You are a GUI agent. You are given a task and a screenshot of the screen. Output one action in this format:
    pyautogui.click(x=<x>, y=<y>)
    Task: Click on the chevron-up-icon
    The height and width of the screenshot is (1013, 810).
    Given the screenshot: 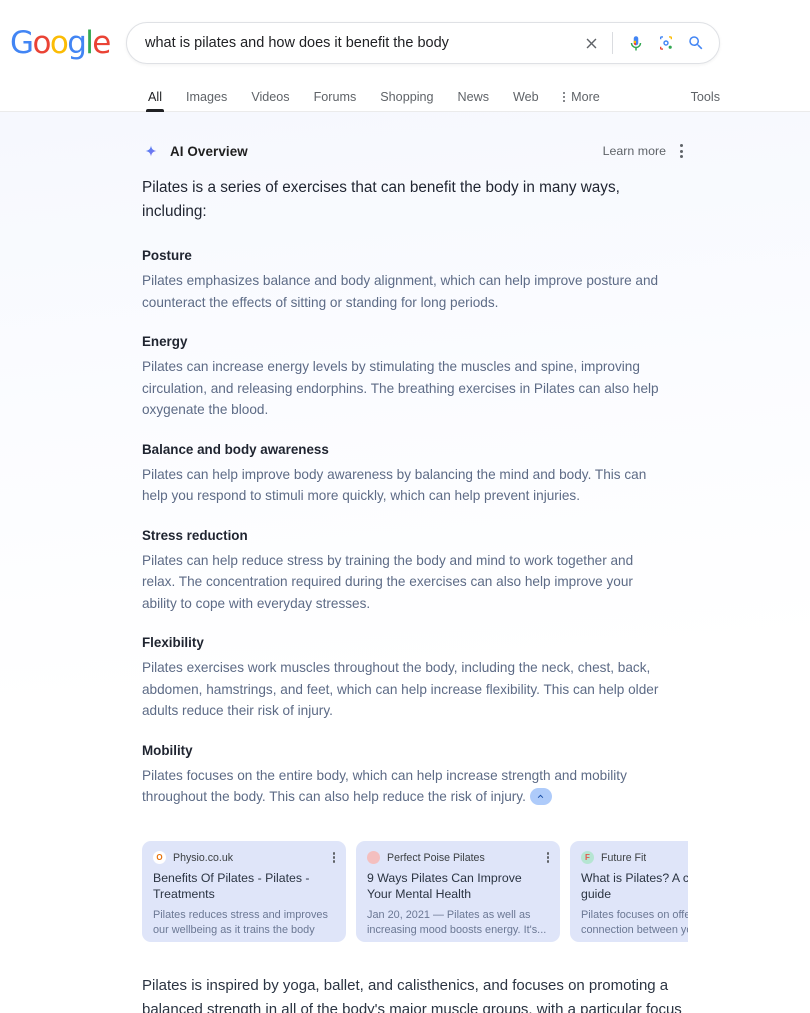 What is the action you would take?
    pyautogui.click(x=540, y=796)
    